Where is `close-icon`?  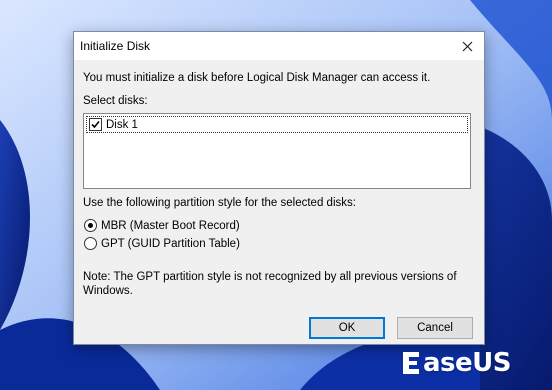
close-icon is located at coordinates (467, 46).